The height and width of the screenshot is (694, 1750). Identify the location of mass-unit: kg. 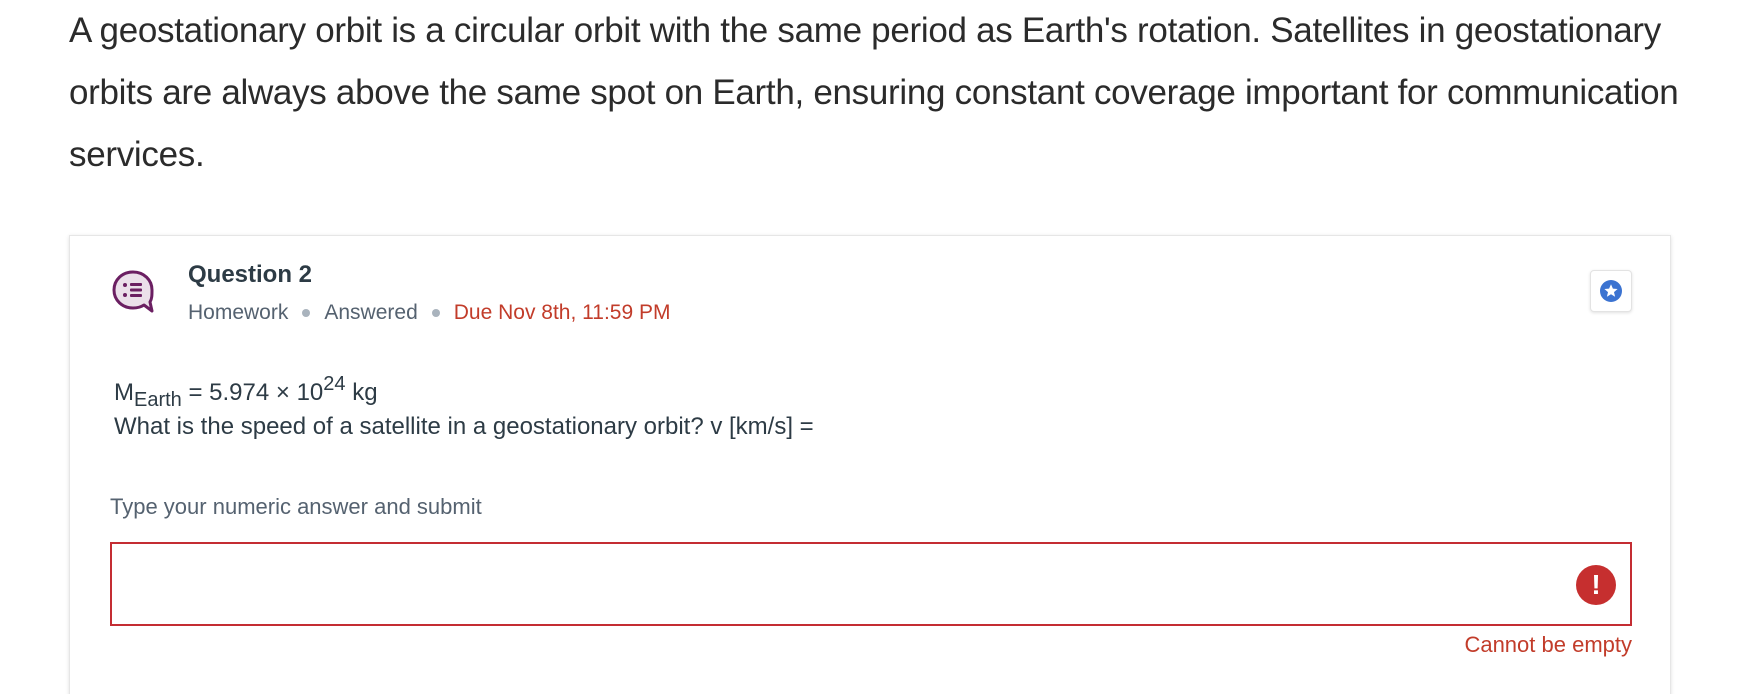
(361, 392).